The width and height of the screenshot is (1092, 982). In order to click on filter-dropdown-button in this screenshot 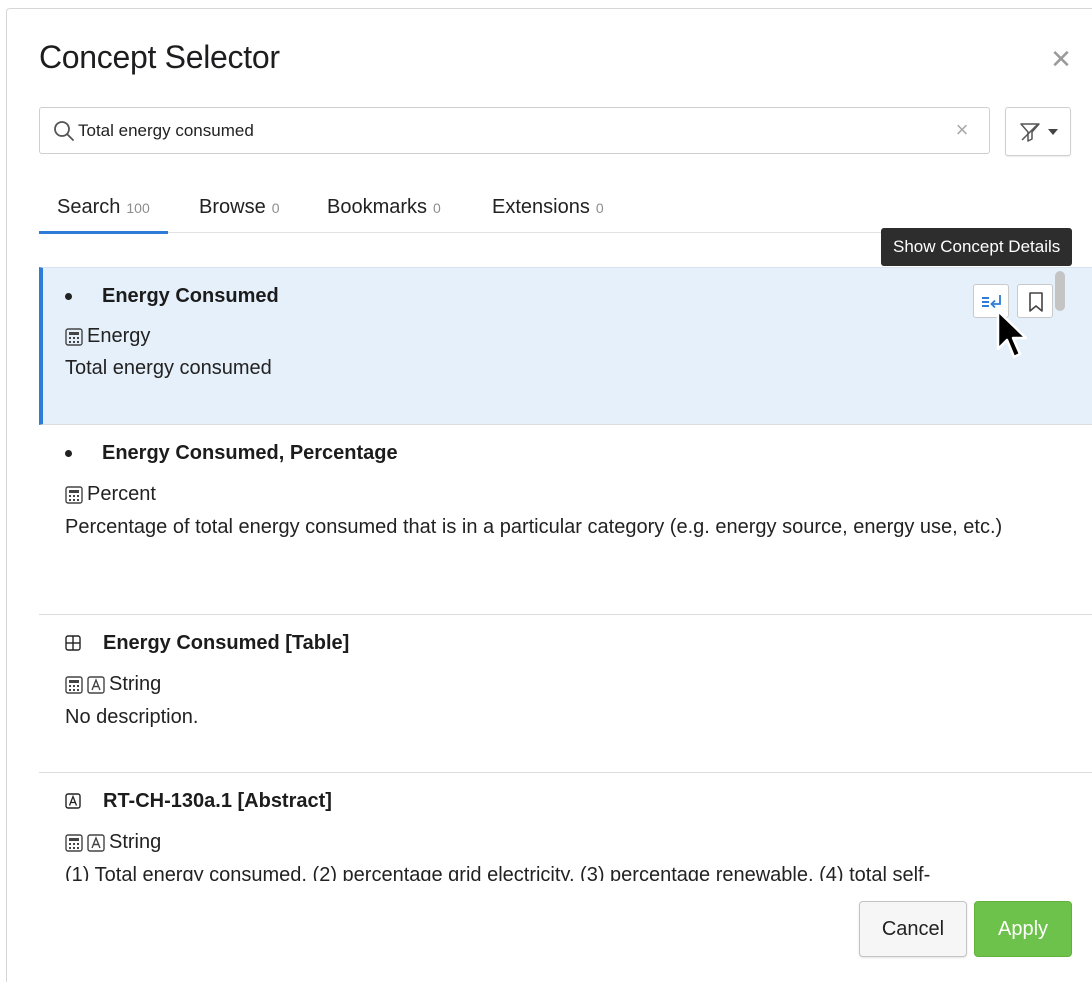, I will do `click(1038, 131)`.